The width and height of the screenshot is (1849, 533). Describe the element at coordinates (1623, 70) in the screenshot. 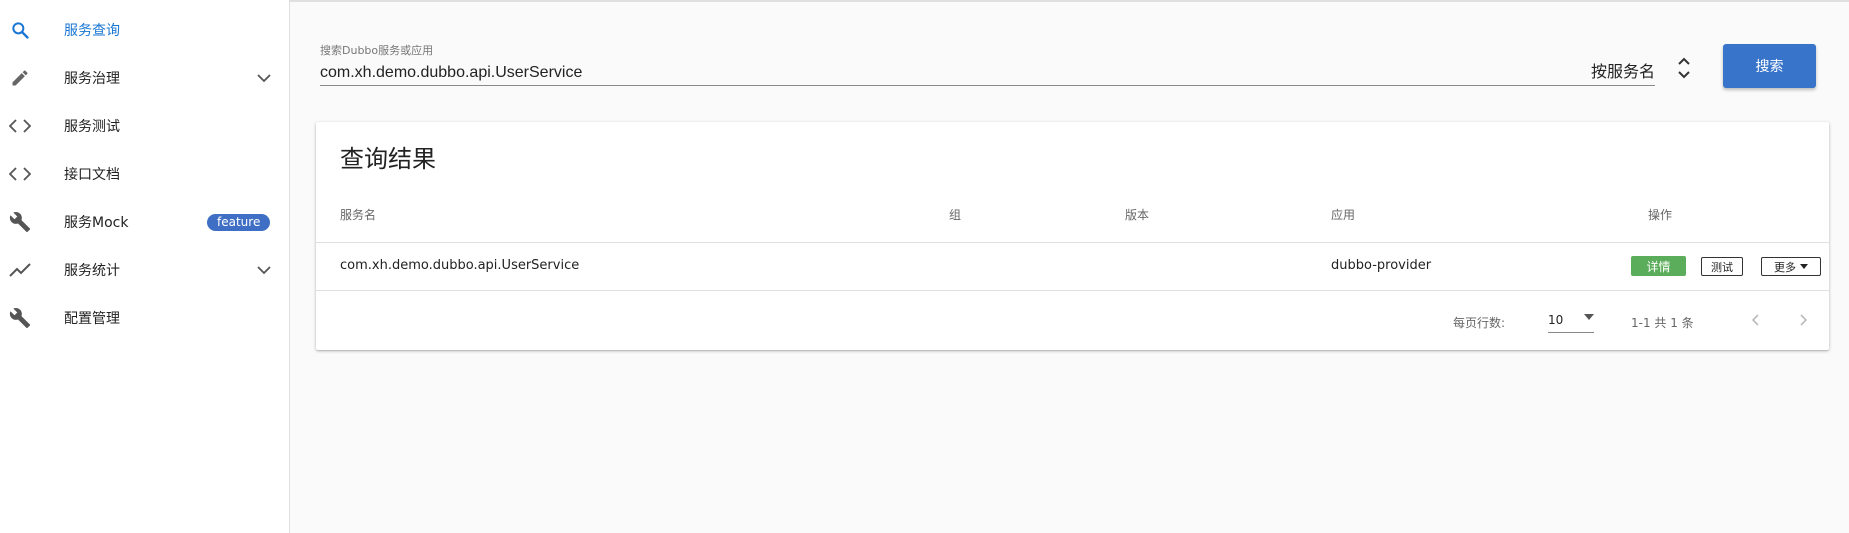

I see `search-mode-select: 按服务名` at that location.